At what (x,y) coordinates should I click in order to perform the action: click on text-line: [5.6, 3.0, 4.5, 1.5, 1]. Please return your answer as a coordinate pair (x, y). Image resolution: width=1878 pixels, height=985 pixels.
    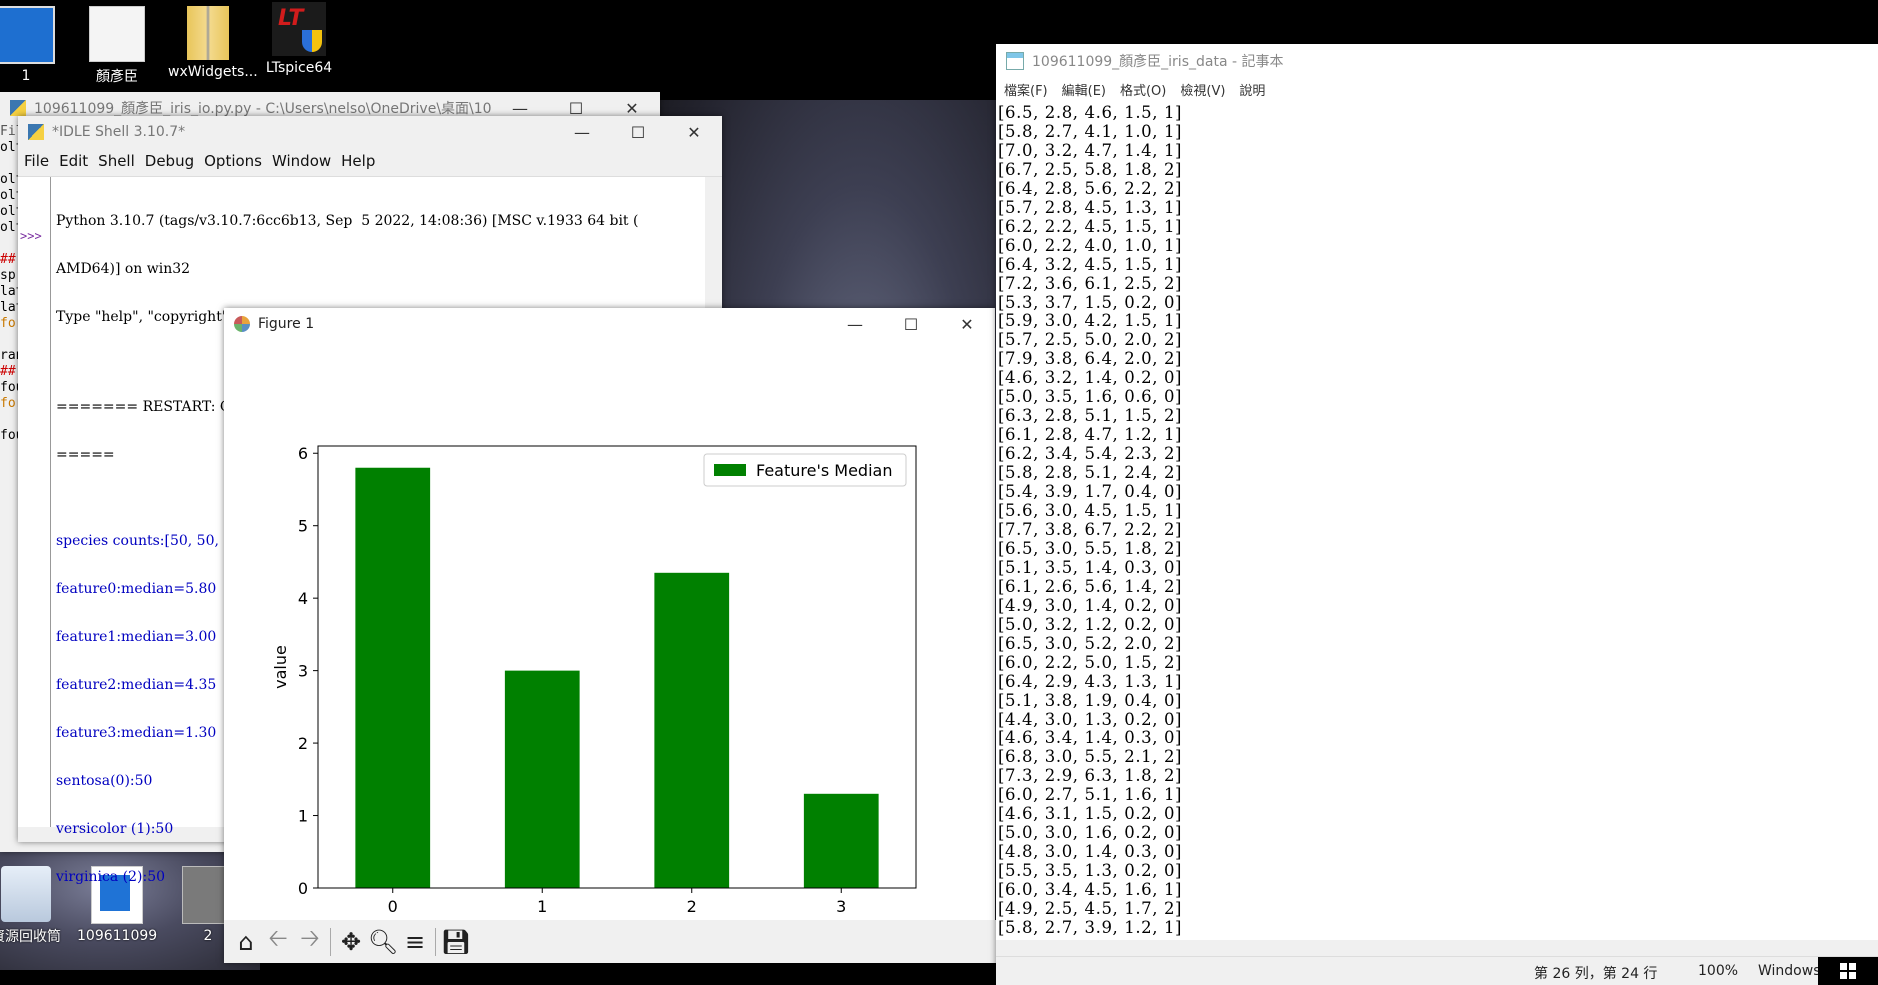
    Looking at the image, I should click on (1090, 511).